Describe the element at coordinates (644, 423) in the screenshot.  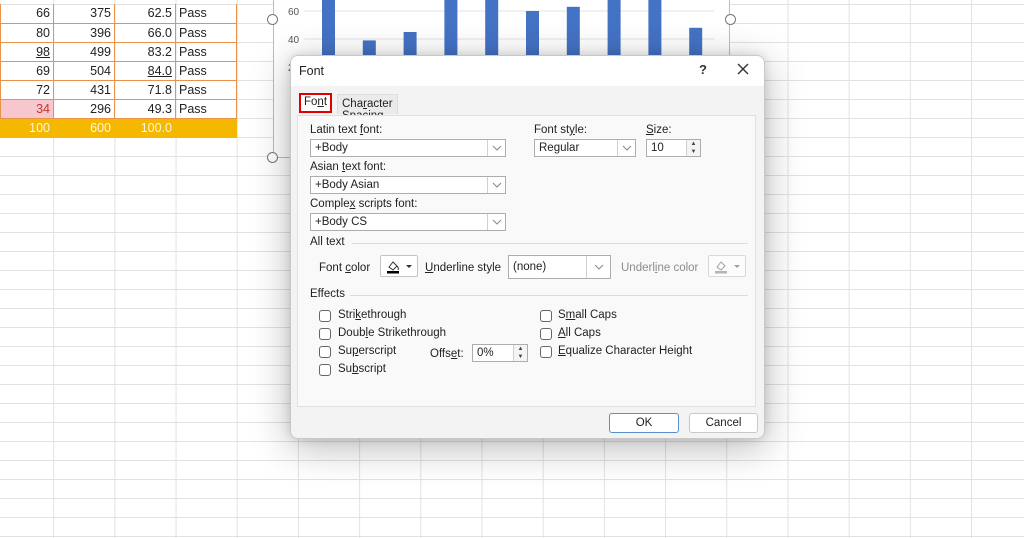
I see `ok-button: OK` at that location.